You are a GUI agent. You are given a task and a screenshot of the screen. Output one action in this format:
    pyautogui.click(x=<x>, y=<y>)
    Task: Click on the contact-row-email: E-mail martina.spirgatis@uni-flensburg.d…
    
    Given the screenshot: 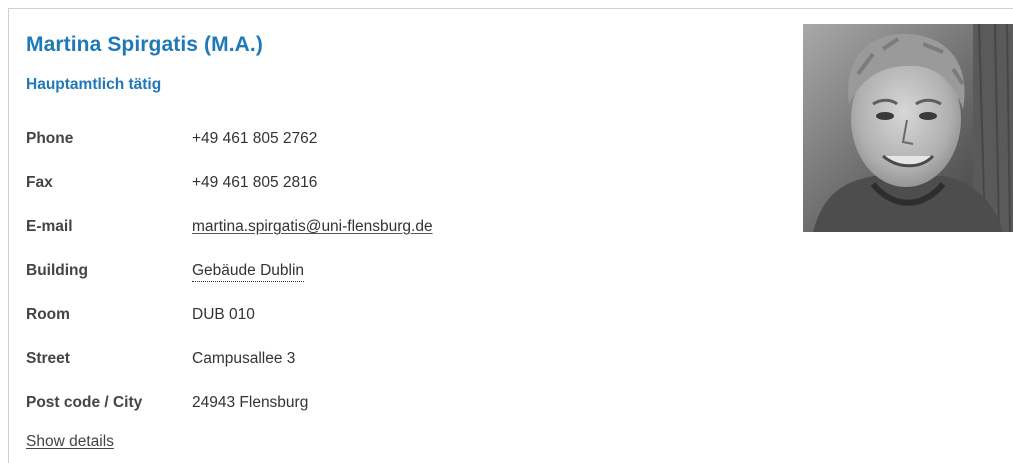 What is the action you would take?
    pyautogui.click(x=406, y=227)
    